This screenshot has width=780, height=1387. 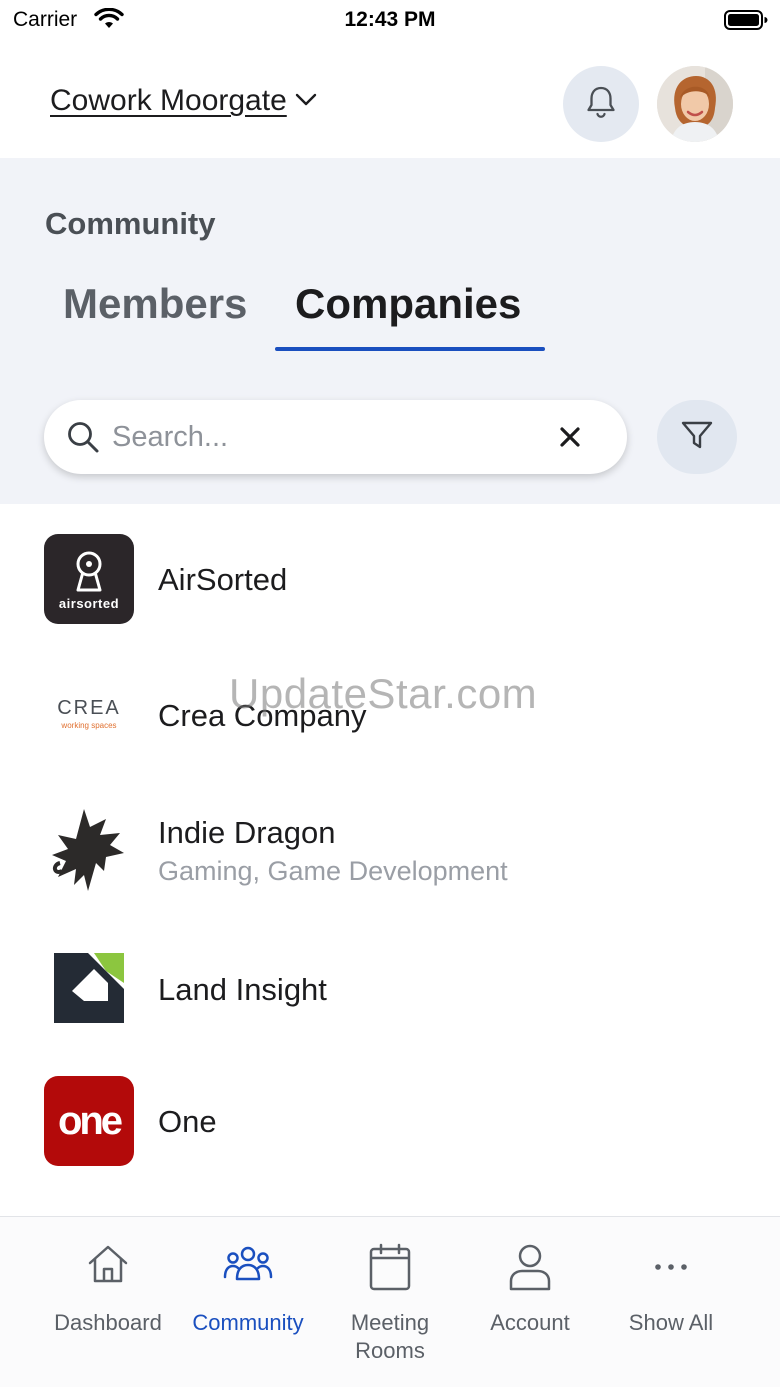 What do you see at coordinates (89, 725) in the screenshot?
I see `logo-subtext: working spaces` at bounding box center [89, 725].